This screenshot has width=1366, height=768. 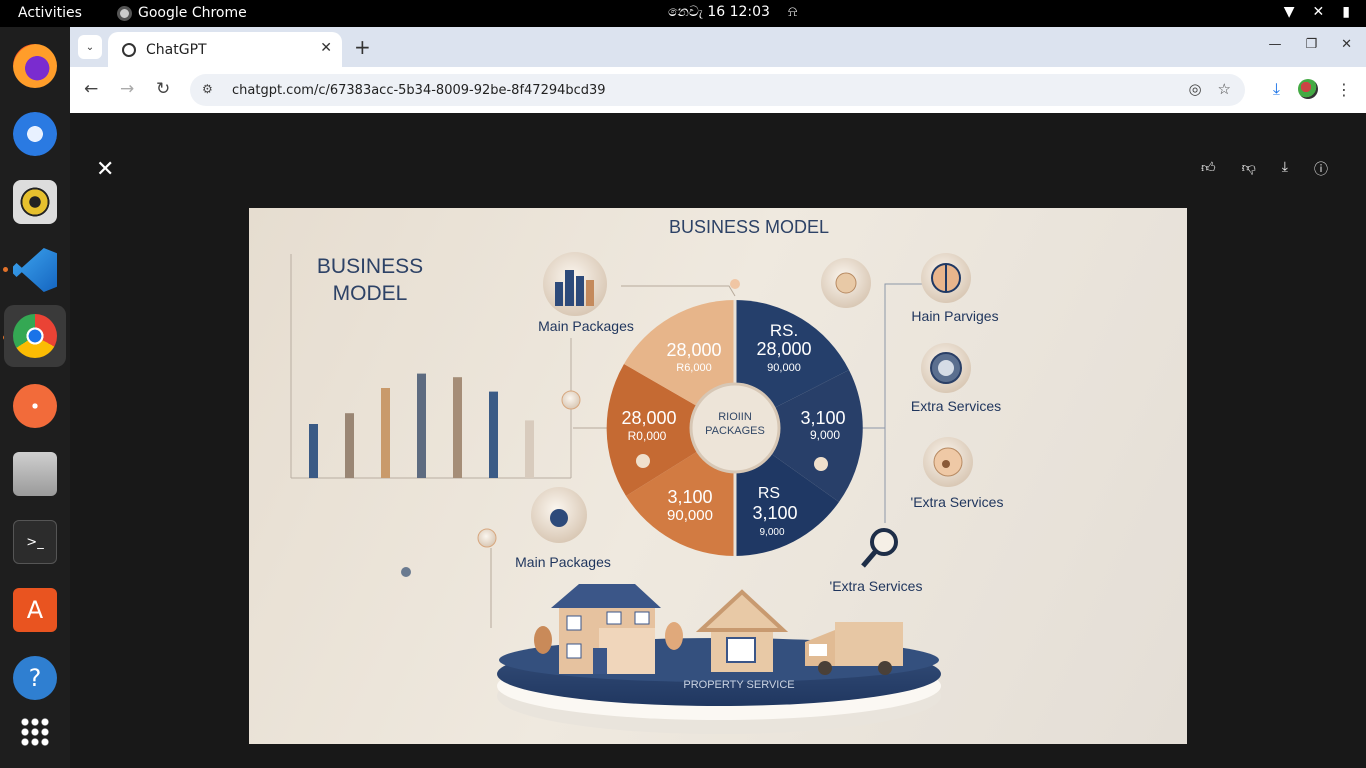 What do you see at coordinates (1346, 12) in the screenshot?
I see `battery-icon: ▮` at bounding box center [1346, 12].